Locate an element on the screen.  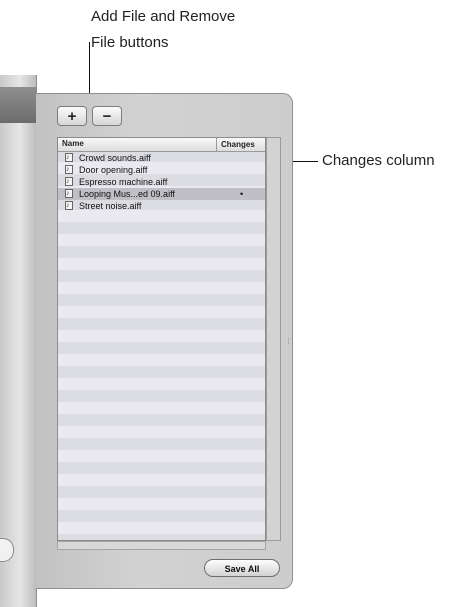
callout-changes-column: Changes column is located at coordinates (378, 160).